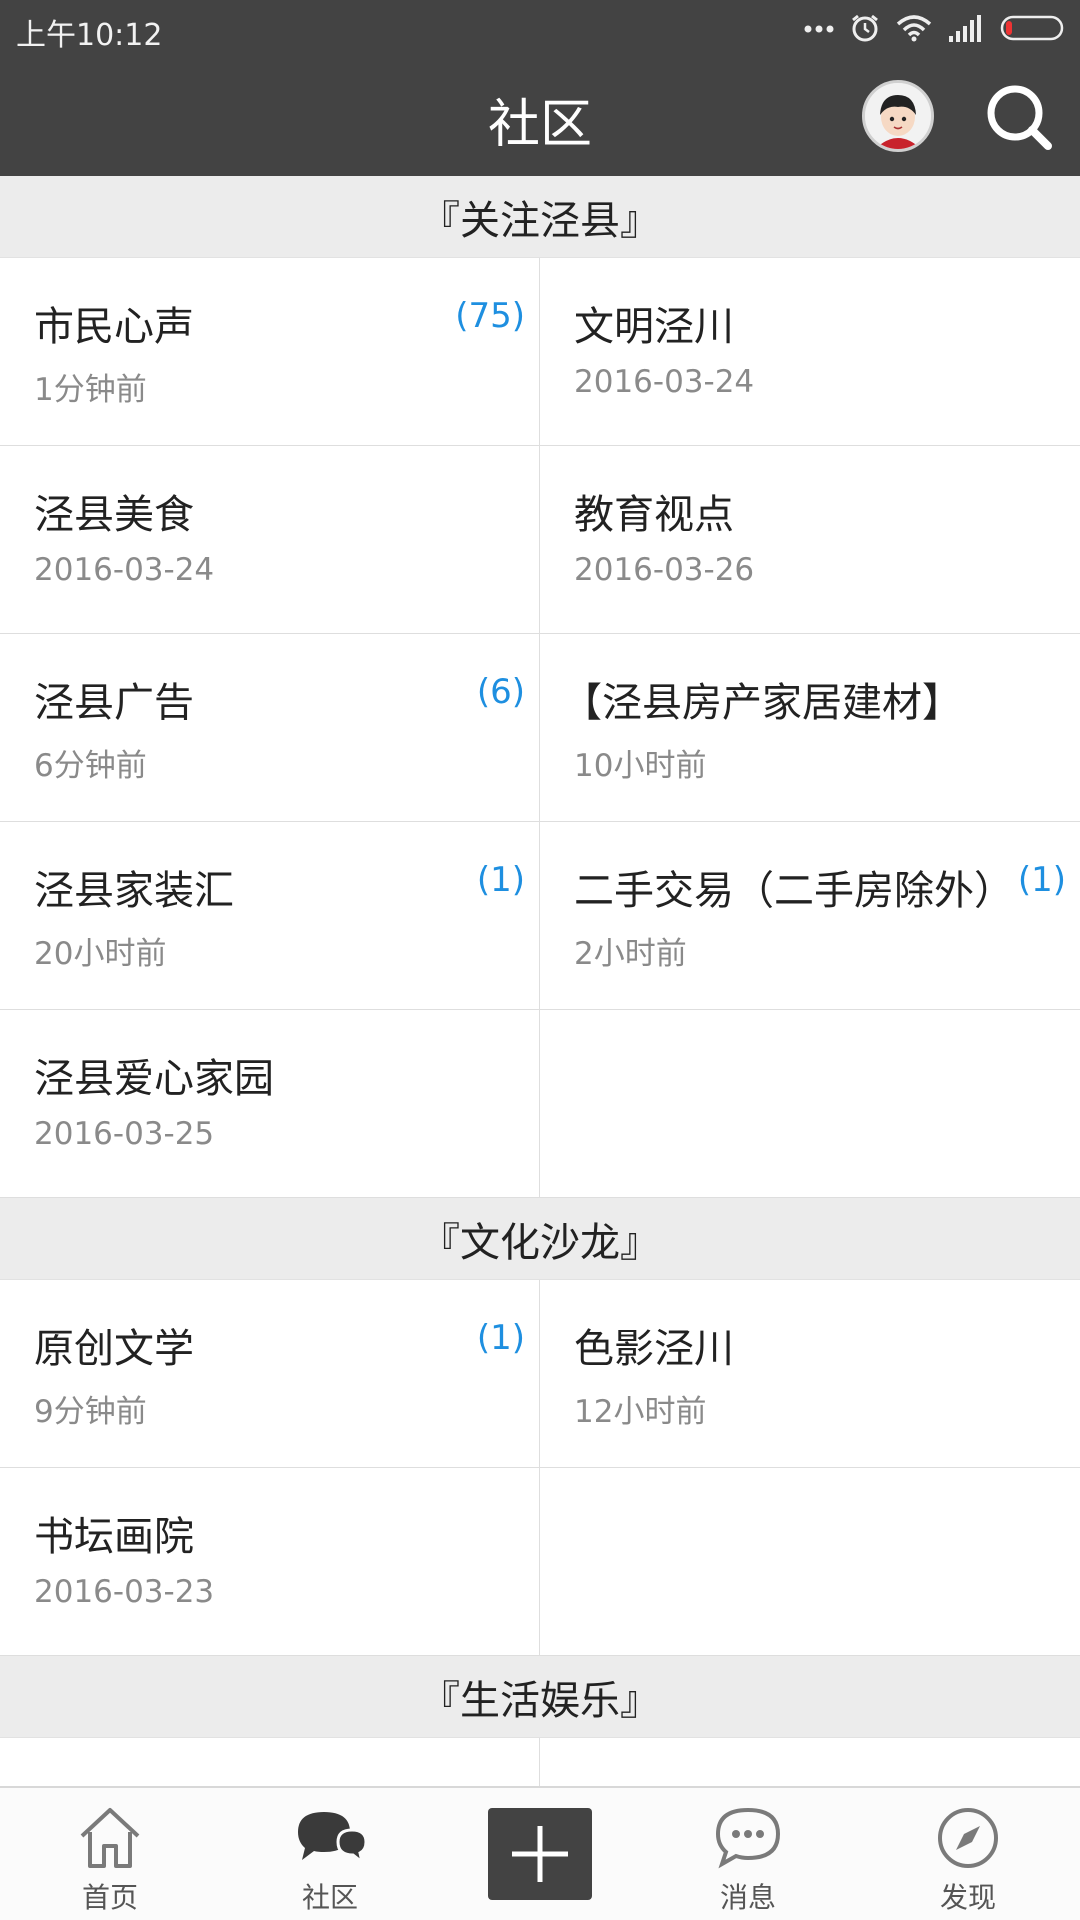  I want to click on status-time: 上午10:12, so click(89, 35).